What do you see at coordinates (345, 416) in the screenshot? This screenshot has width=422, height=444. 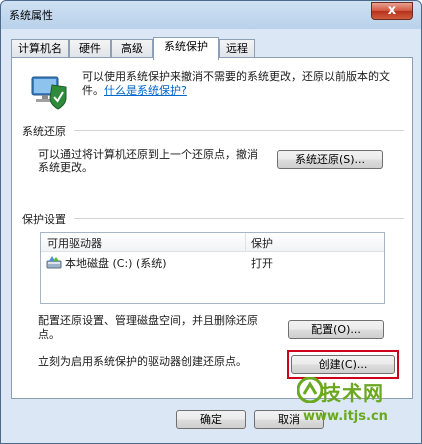 I see `watermark-url: www.itjs.cn` at bounding box center [345, 416].